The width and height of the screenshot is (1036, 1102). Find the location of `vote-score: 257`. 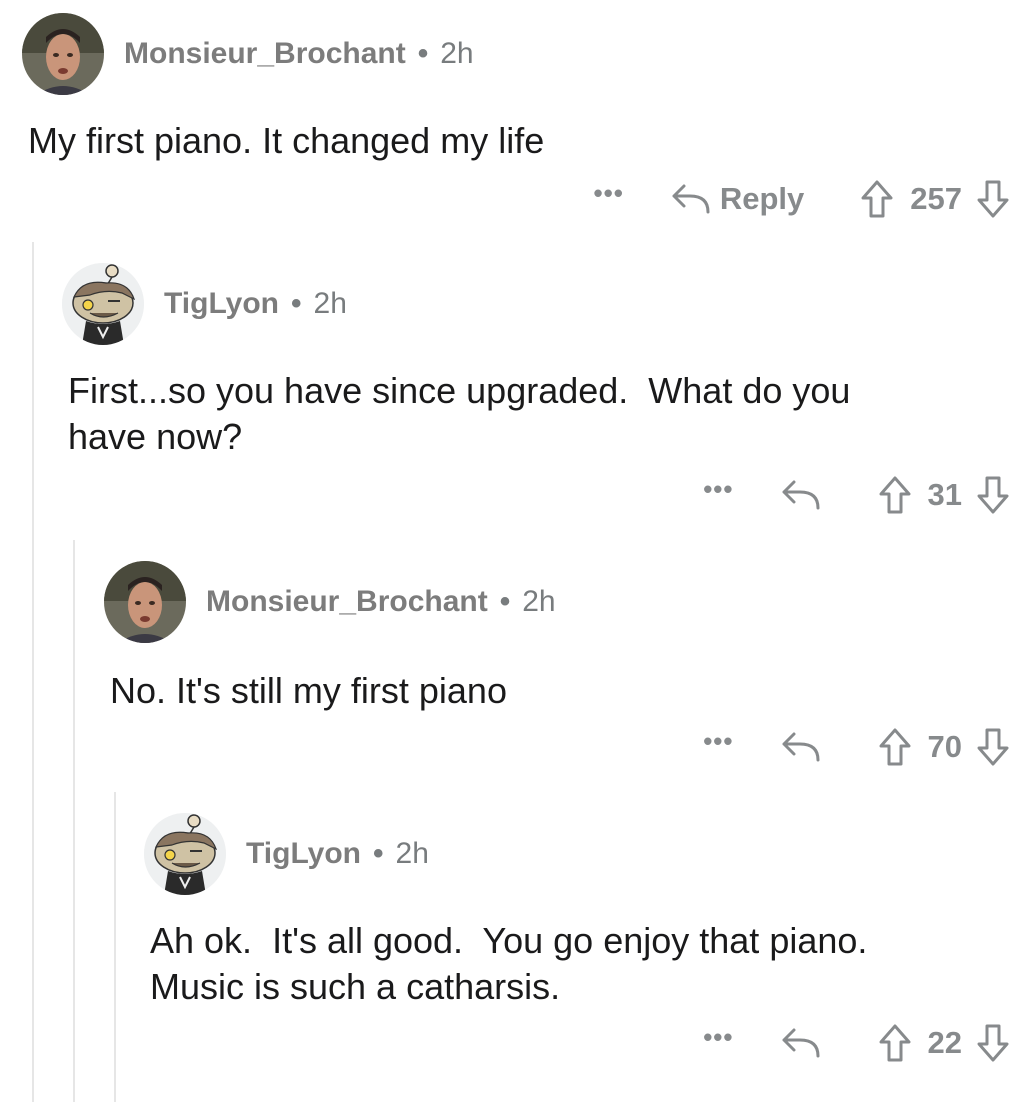

vote-score: 257 is located at coordinates (936, 198).